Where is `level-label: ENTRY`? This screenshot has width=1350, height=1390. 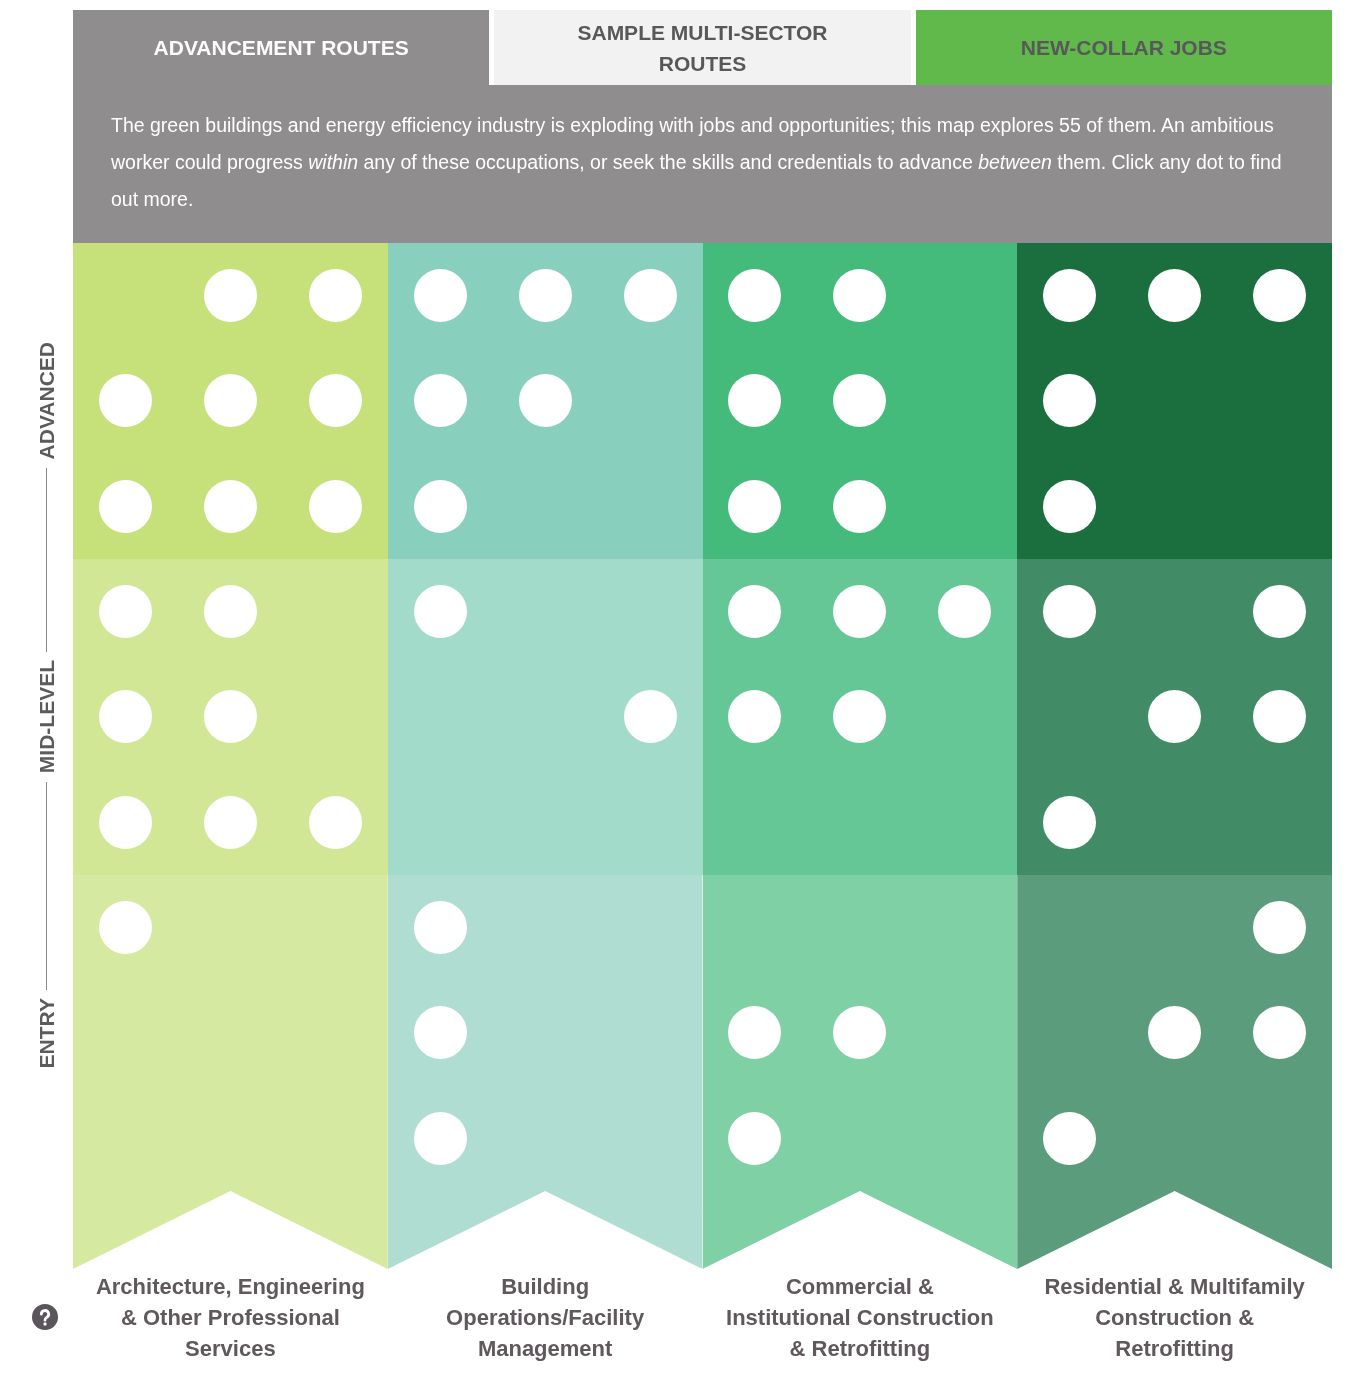 level-label: ENTRY is located at coordinates (46, 1033).